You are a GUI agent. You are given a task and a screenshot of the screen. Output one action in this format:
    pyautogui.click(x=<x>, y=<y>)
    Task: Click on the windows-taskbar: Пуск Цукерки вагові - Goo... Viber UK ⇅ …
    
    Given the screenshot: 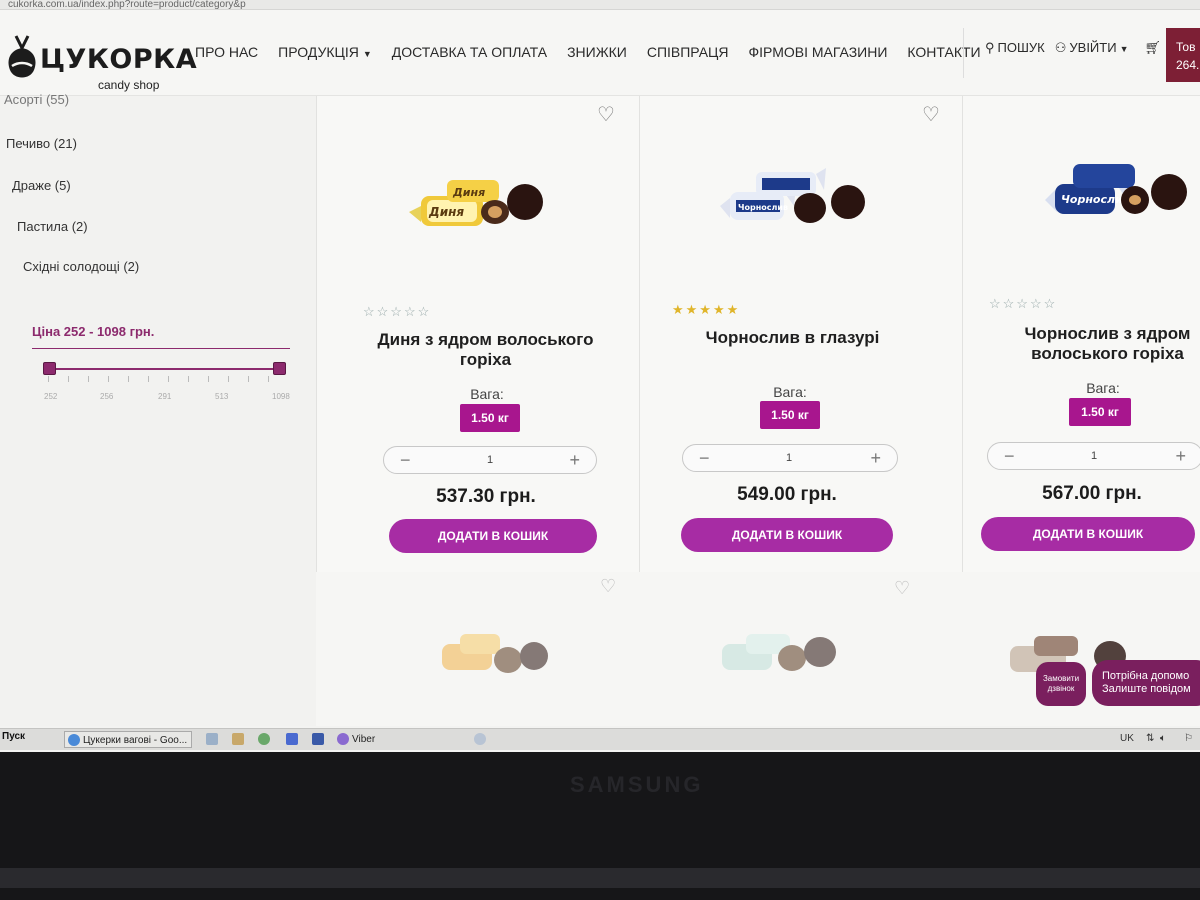 What is the action you would take?
    pyautogui.click(x=600, y=739)
    